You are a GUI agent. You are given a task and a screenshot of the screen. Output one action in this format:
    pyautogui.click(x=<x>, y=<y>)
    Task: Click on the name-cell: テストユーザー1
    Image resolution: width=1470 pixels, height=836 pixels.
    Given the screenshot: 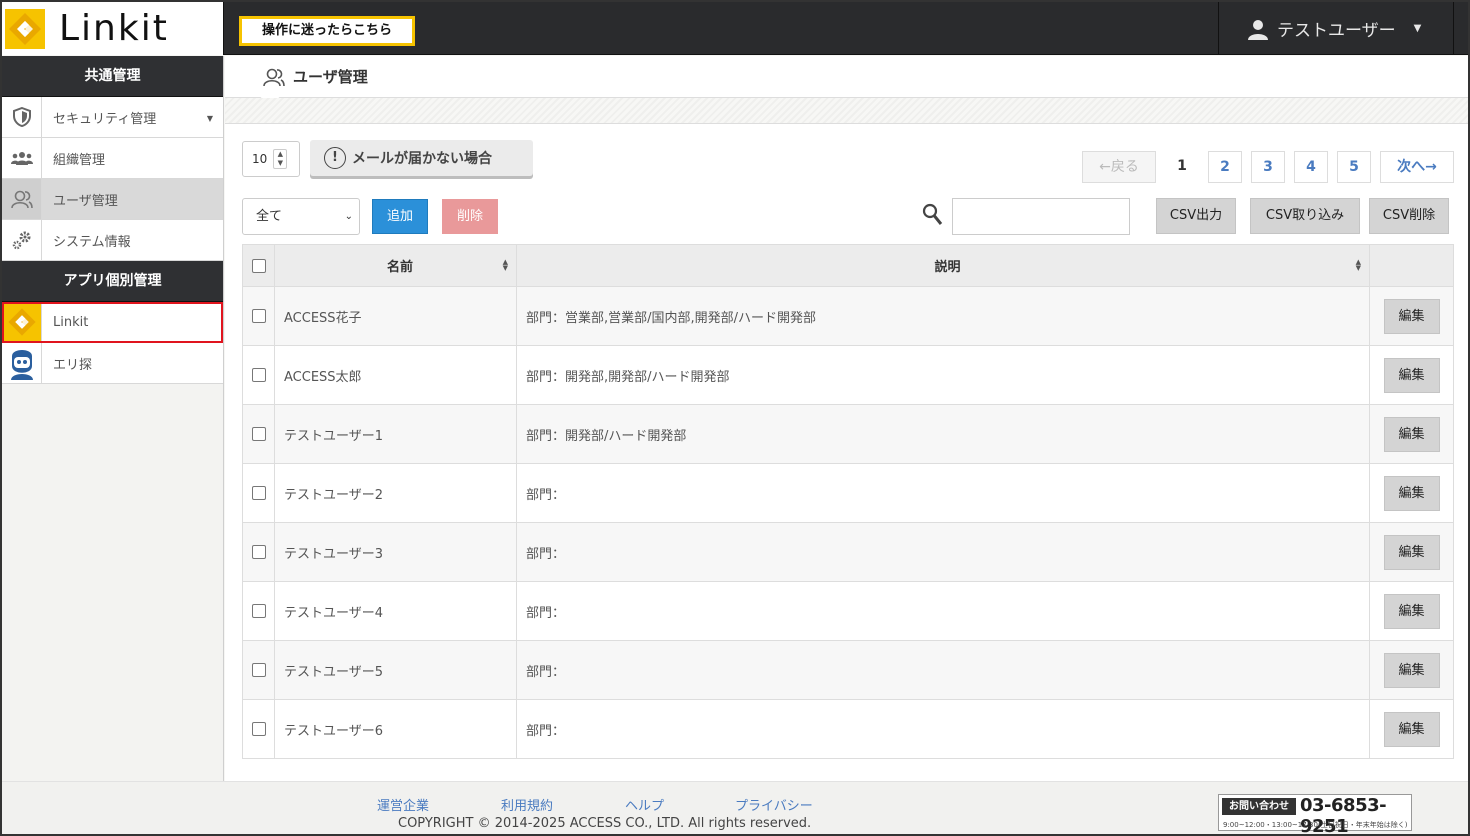 What is the action you would take?
    pyautogui.click(x=396, y=434)
    